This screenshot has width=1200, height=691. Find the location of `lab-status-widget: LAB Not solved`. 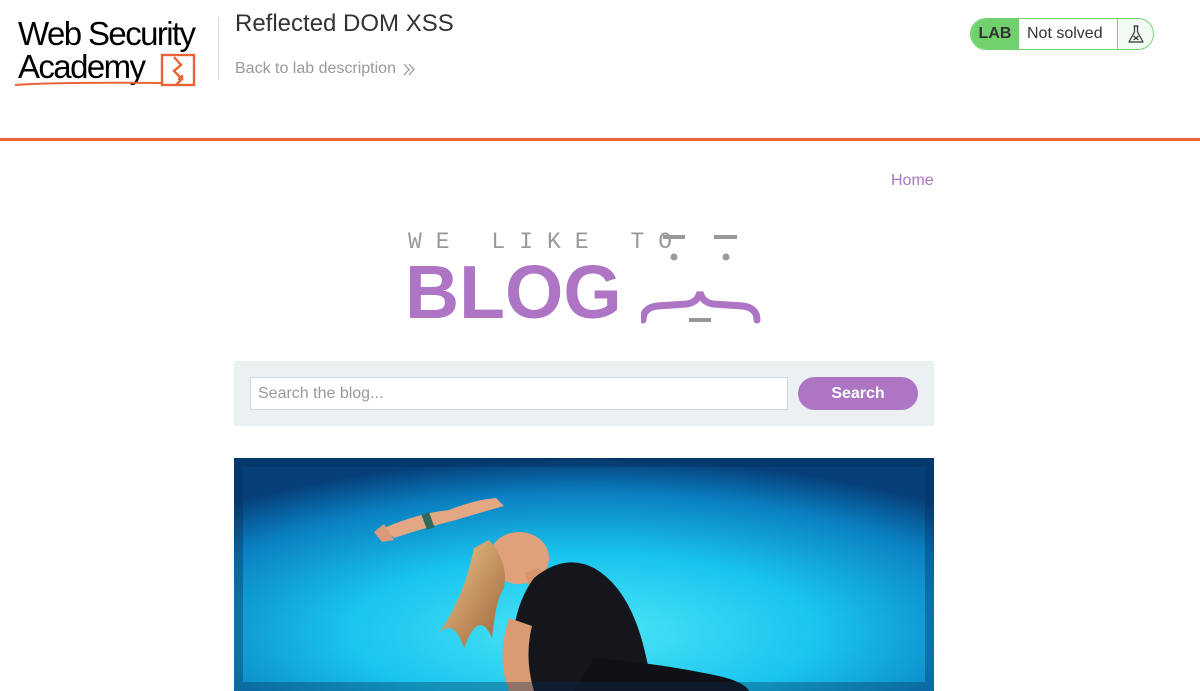

lab-status-widget: LAB Not solved is located at coordinates (1062, 34).